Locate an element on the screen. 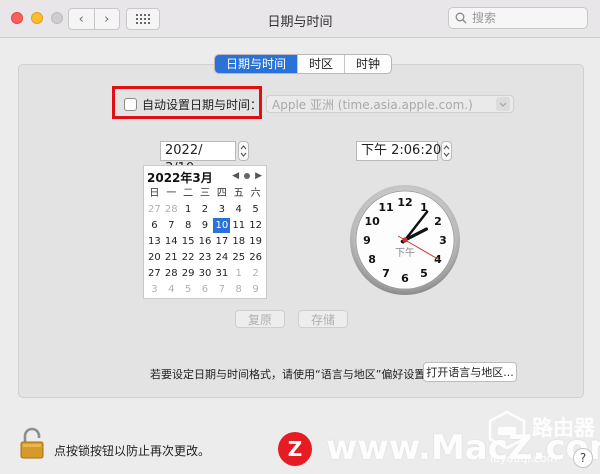 This screenshot has height=474, width=600. format-hint: 若要设定日期与时间格式，请使用“语言与地区”偏好设置。 is located at coordinates (293, 374).